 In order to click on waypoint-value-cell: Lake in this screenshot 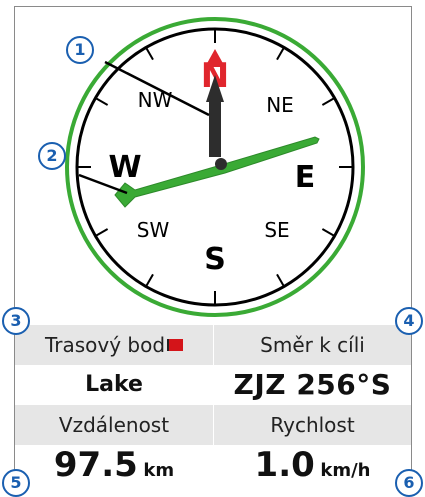, I will do `click(114, 385)`.